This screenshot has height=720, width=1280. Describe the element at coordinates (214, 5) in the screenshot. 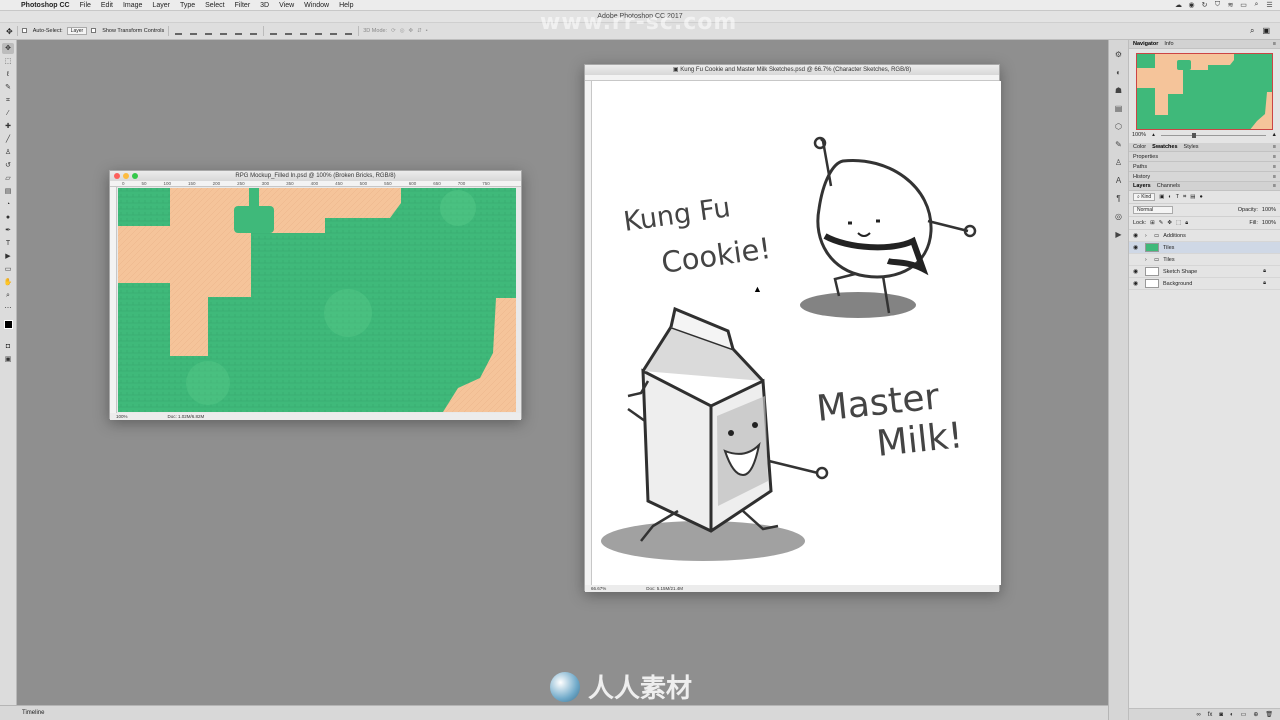

I see `menu-select: Select` at that location.